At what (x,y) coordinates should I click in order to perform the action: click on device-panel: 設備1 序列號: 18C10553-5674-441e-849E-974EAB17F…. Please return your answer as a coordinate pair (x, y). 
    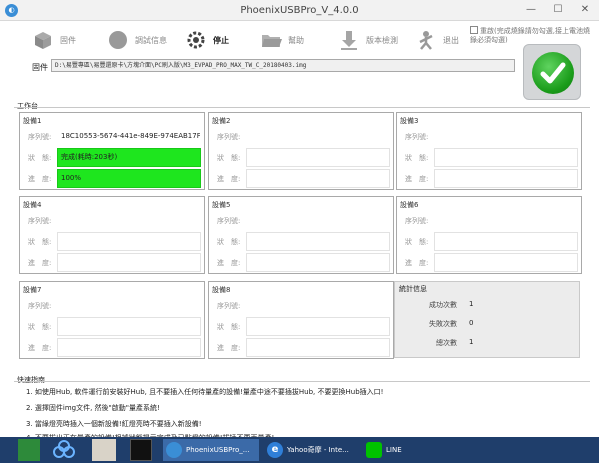
    Looking at the image, I should click on (112, 151).